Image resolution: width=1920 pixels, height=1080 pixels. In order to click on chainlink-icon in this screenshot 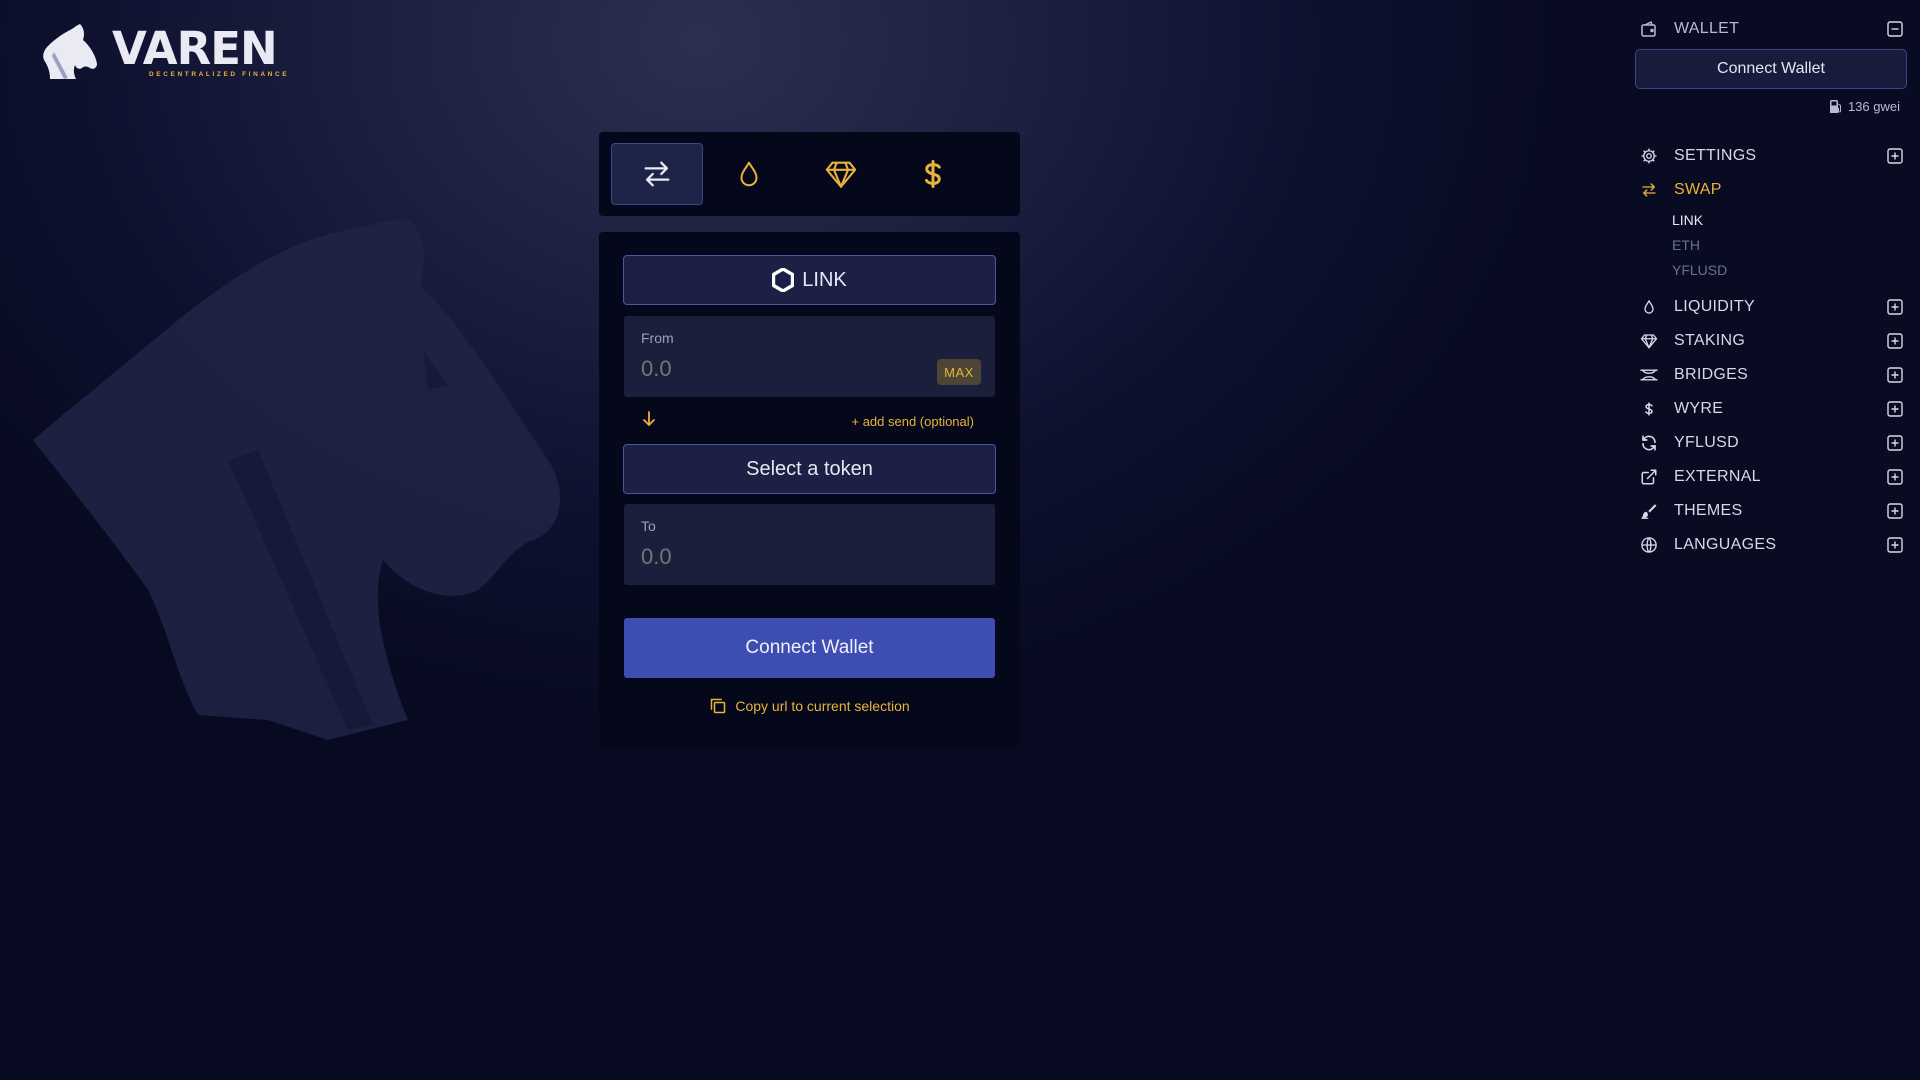, I will do `click(783, 280)`.